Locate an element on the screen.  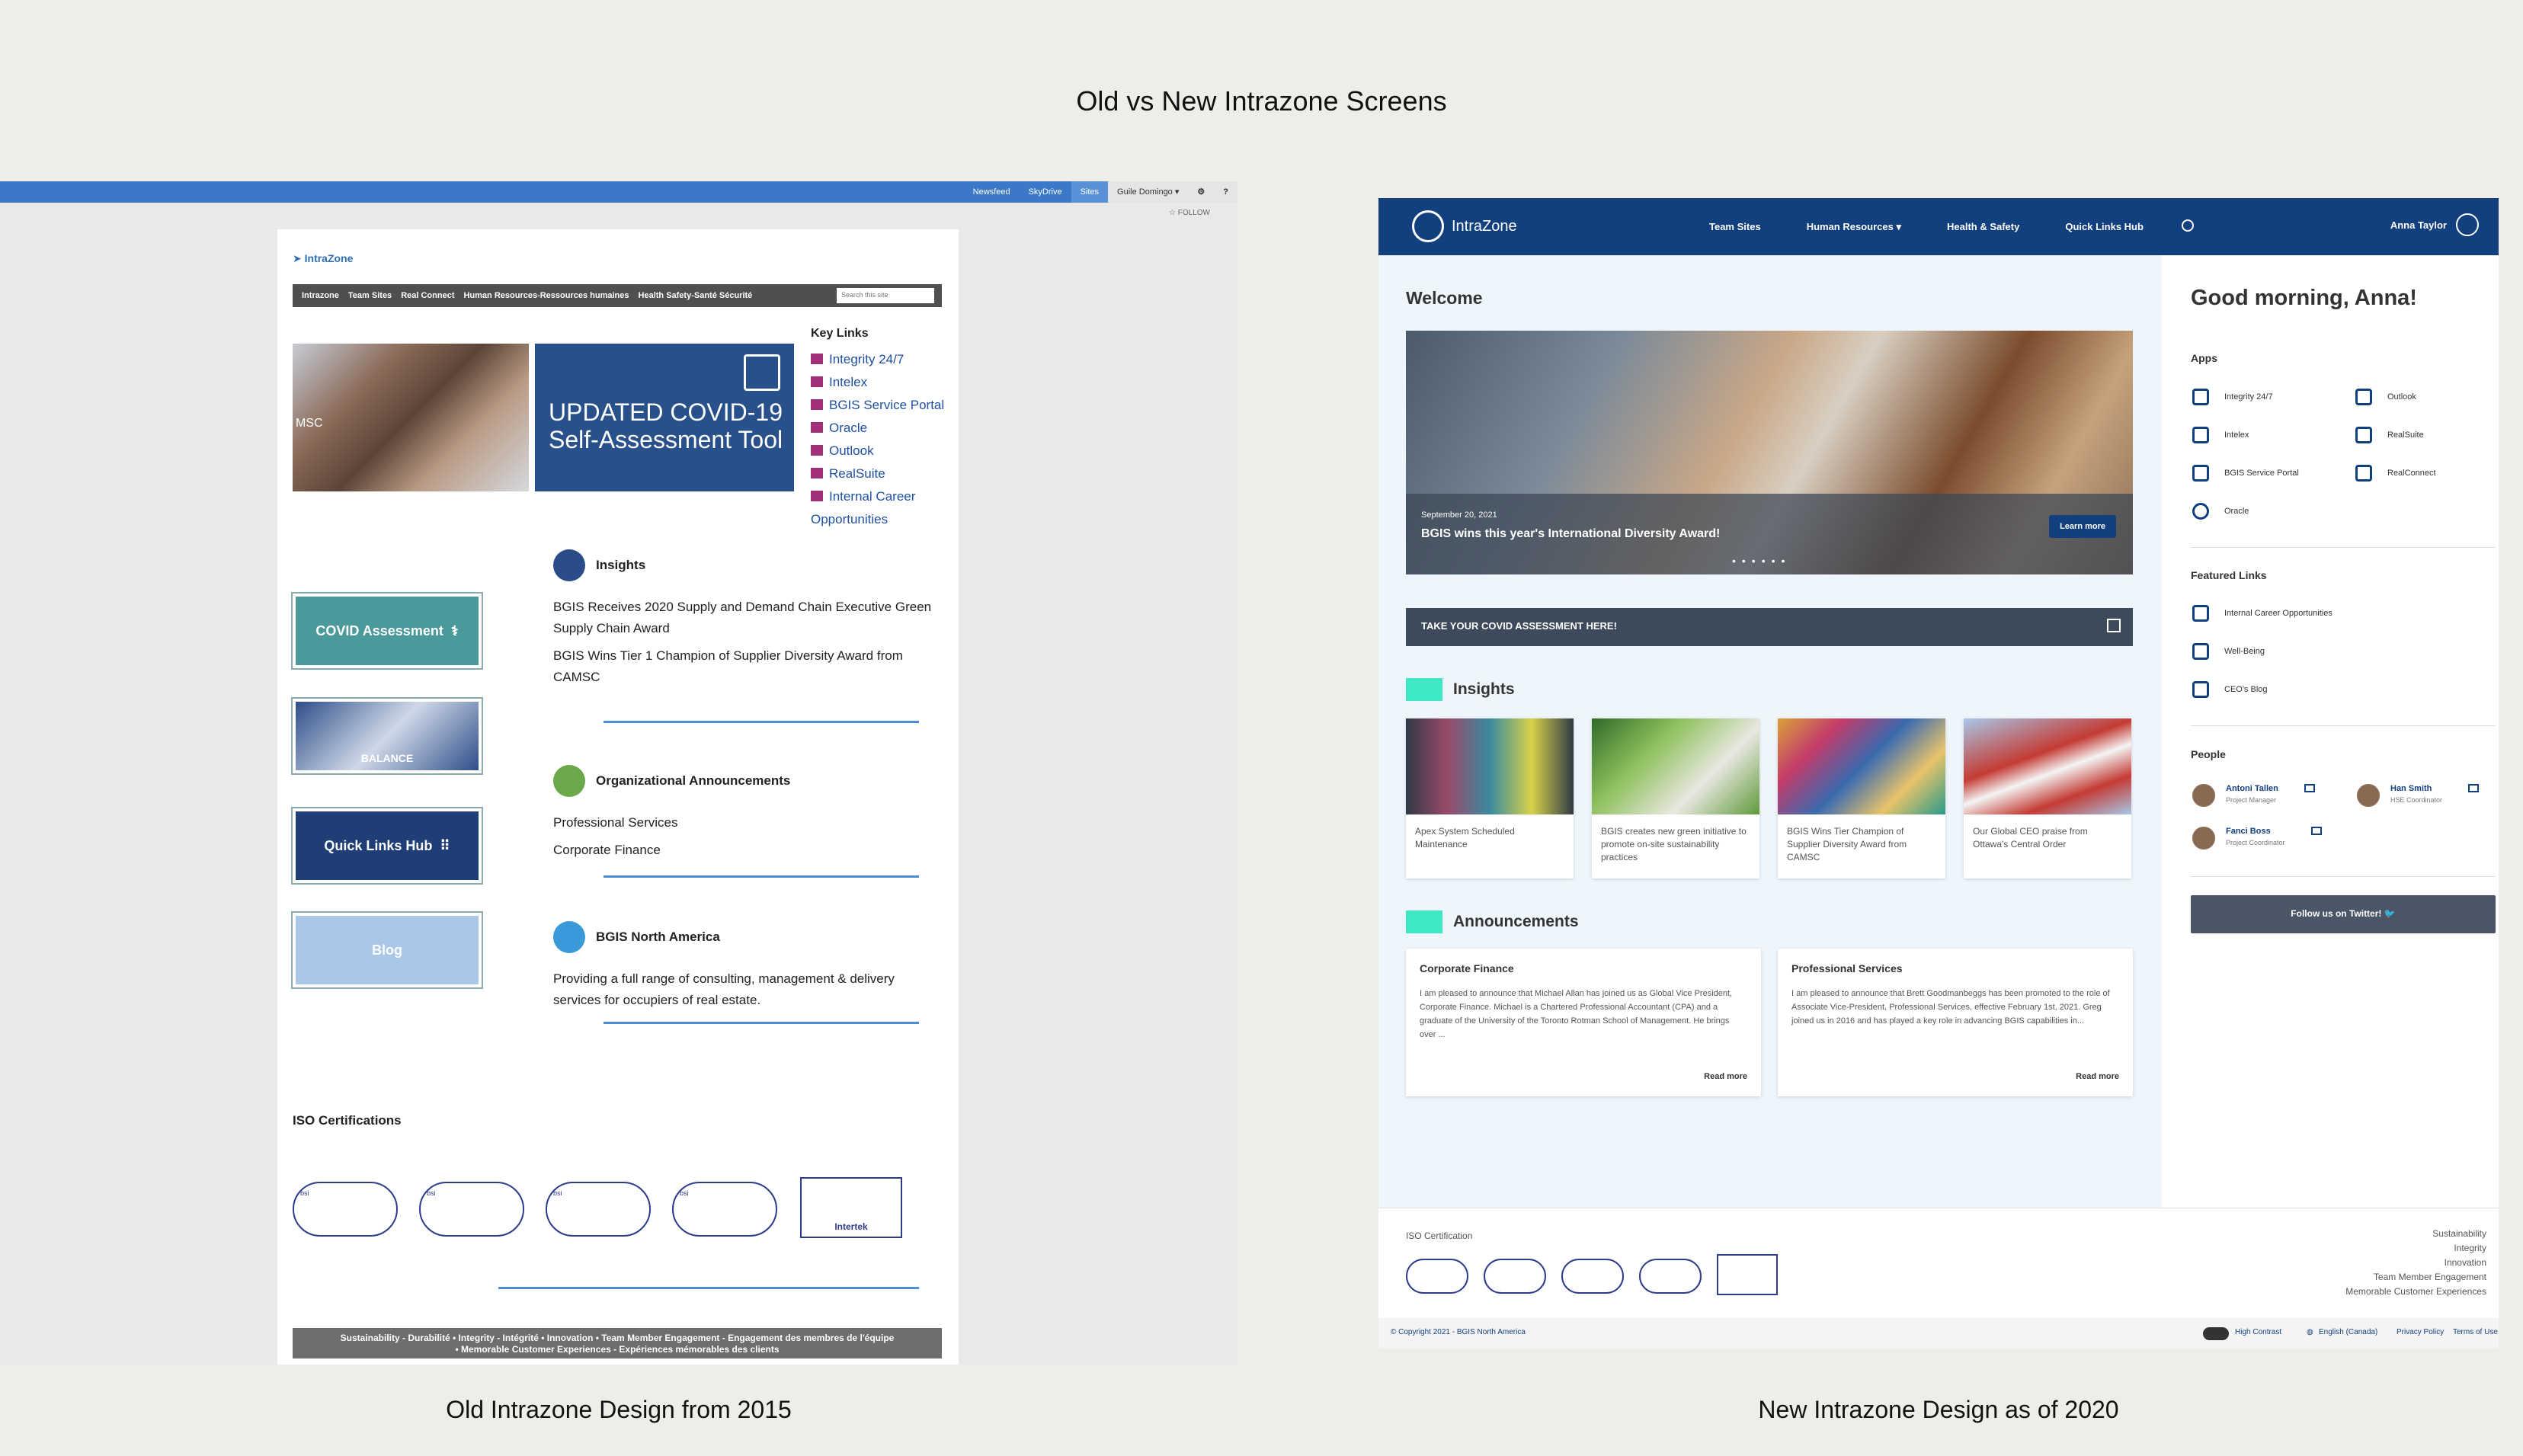
gear-icon: ⚙ is located at coordinates (1201, 192).